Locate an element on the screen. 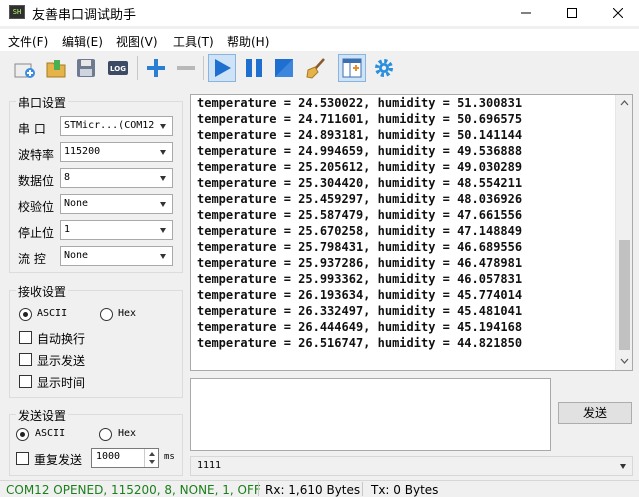  show-send-checkbox is located at coordinates (25, 359).